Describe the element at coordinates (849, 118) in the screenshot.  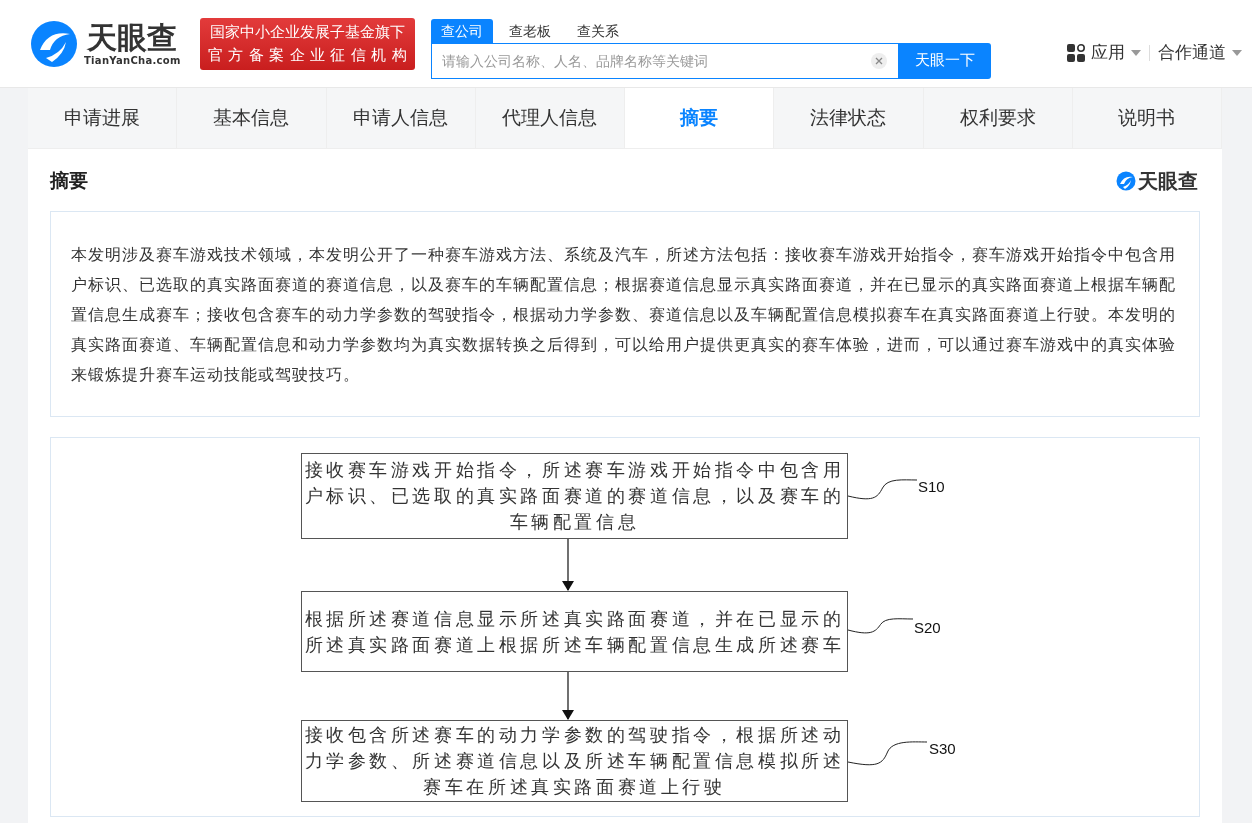
I see `tab: 法律状态` at that location.